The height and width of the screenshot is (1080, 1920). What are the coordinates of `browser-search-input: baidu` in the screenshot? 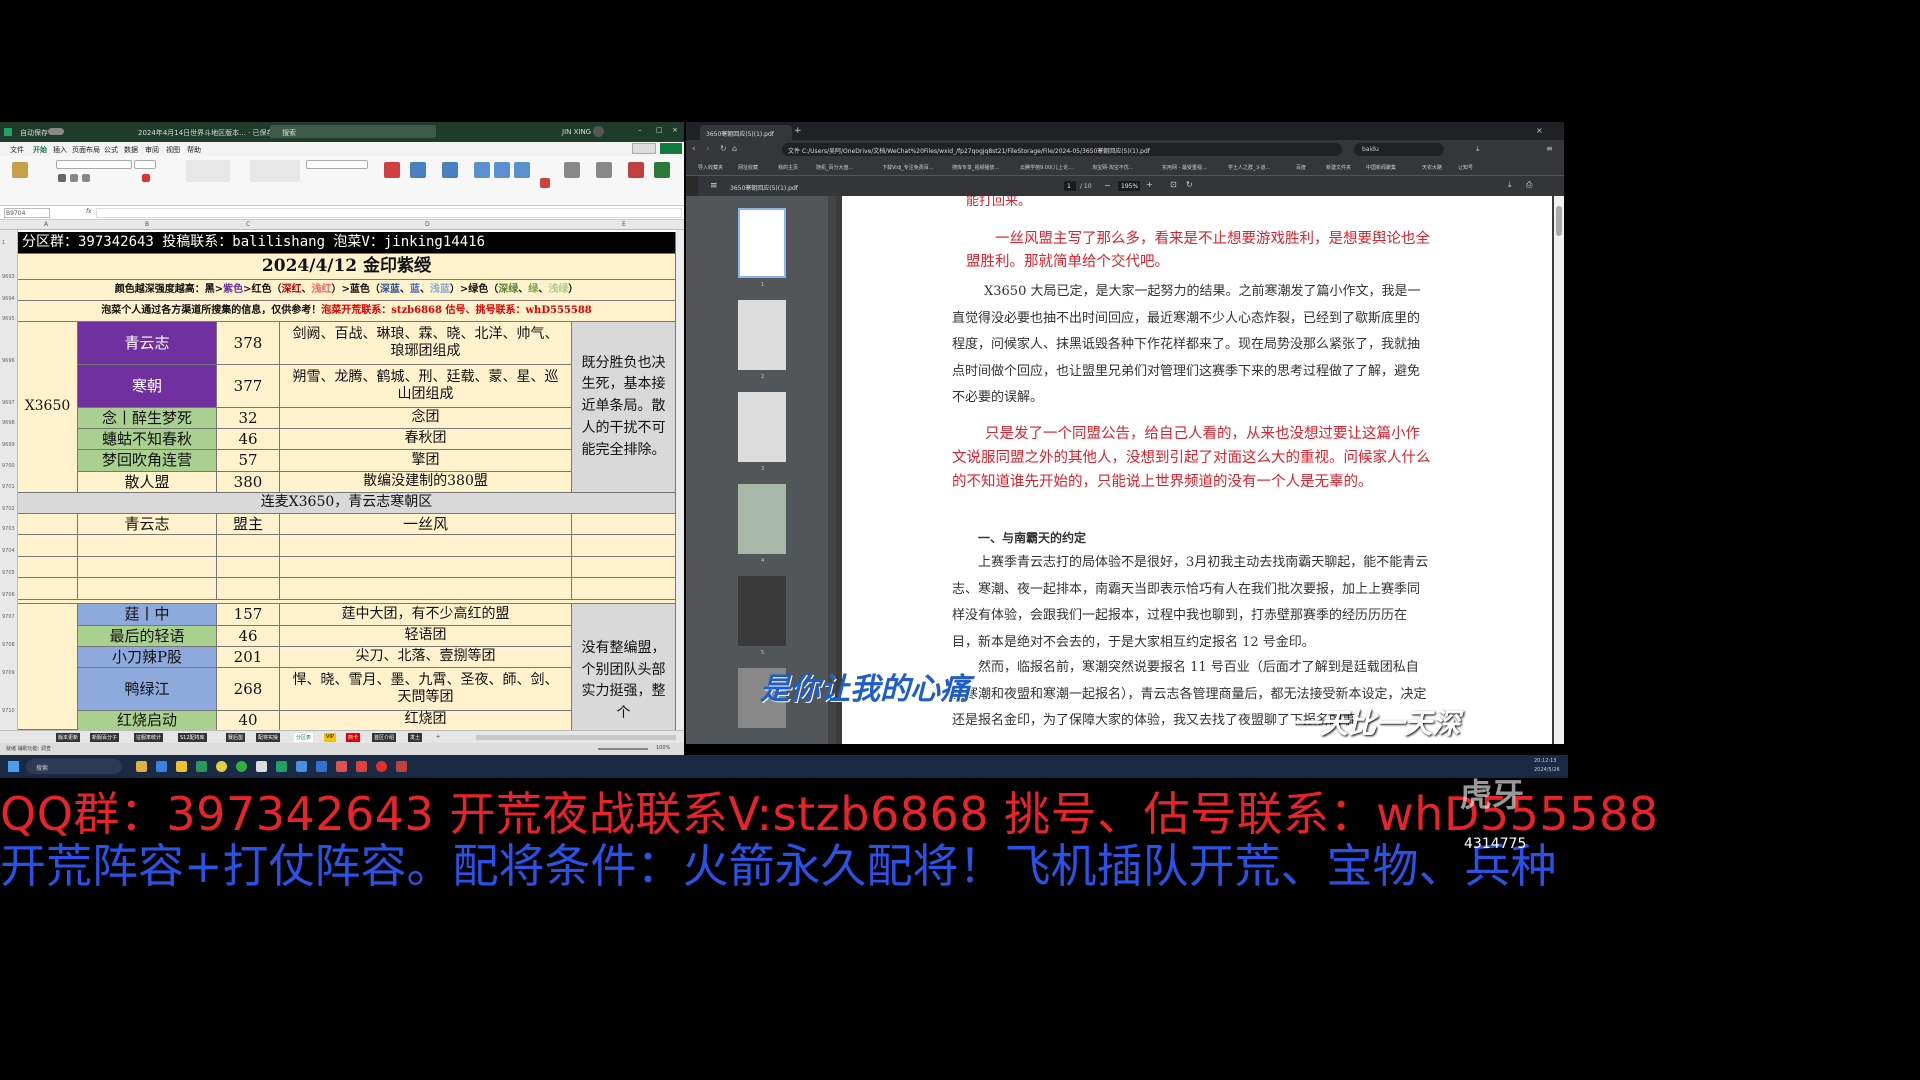 It's located at (1399, 149).